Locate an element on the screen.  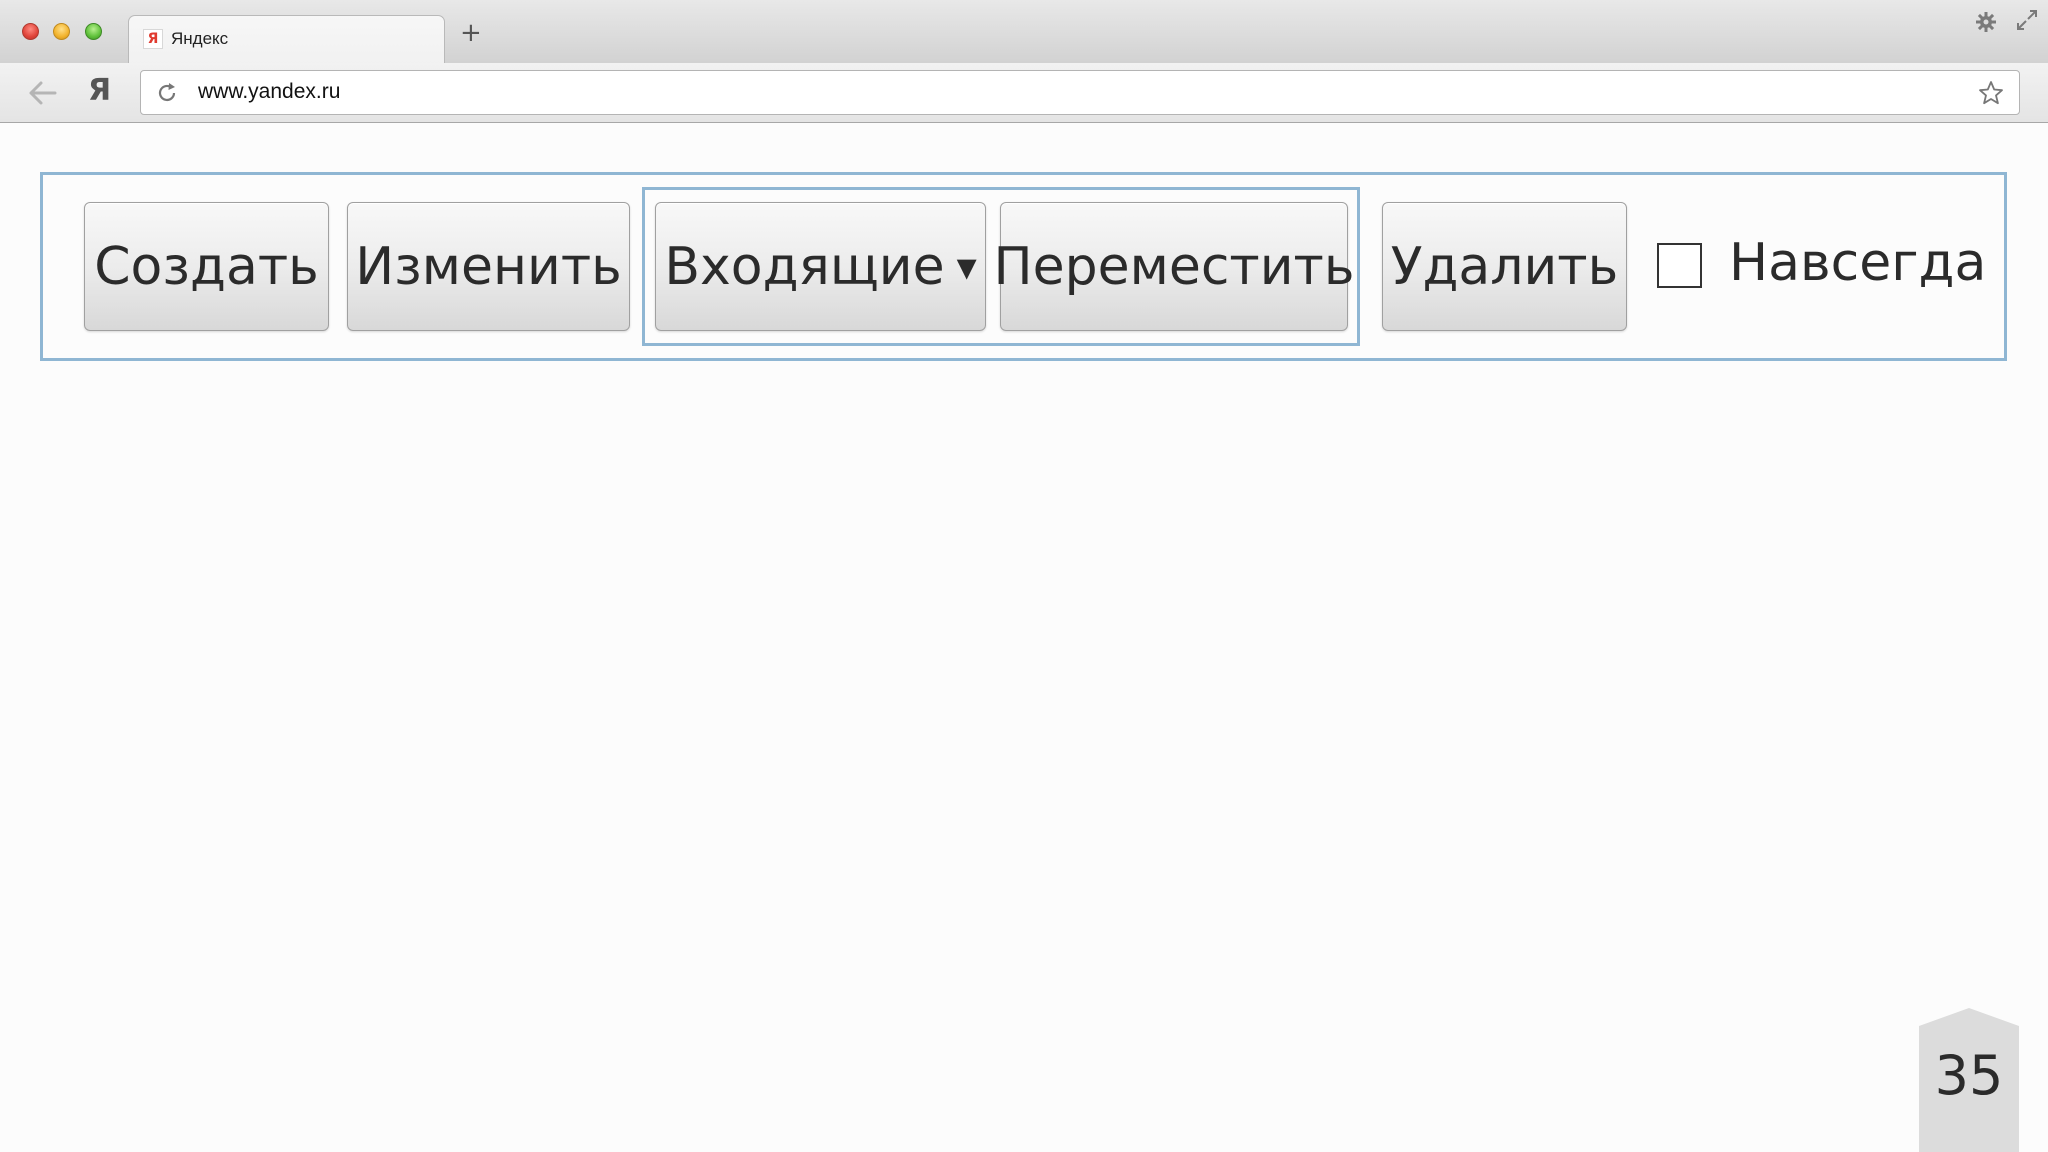
gear-icon is located at coordinates (1986, 22).